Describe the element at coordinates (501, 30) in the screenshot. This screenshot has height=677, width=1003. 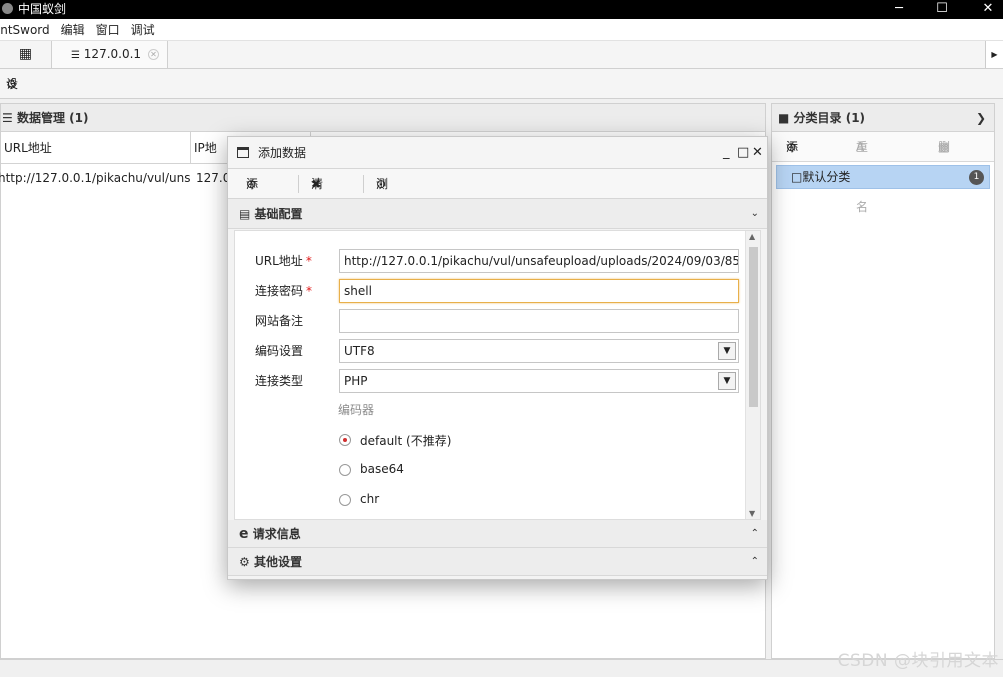
I see `menubar: AntSword 编辑窗口调试` at that location.